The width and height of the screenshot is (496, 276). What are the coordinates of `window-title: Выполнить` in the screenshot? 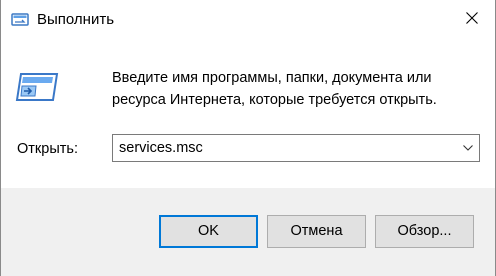 It's located at (76, 19).